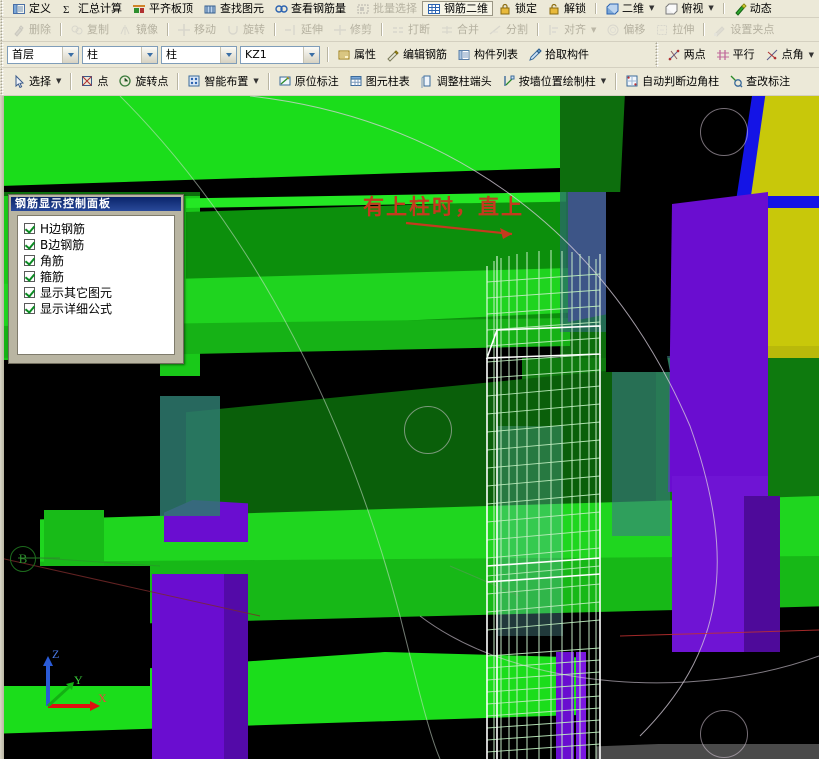 This screenshot has height=759, width=819. What do you see at coordinates (759, 81) in the screenshot?
I see `toolbar-button-check-edit-dim: 查改标注` at bounding box center [759, 81].